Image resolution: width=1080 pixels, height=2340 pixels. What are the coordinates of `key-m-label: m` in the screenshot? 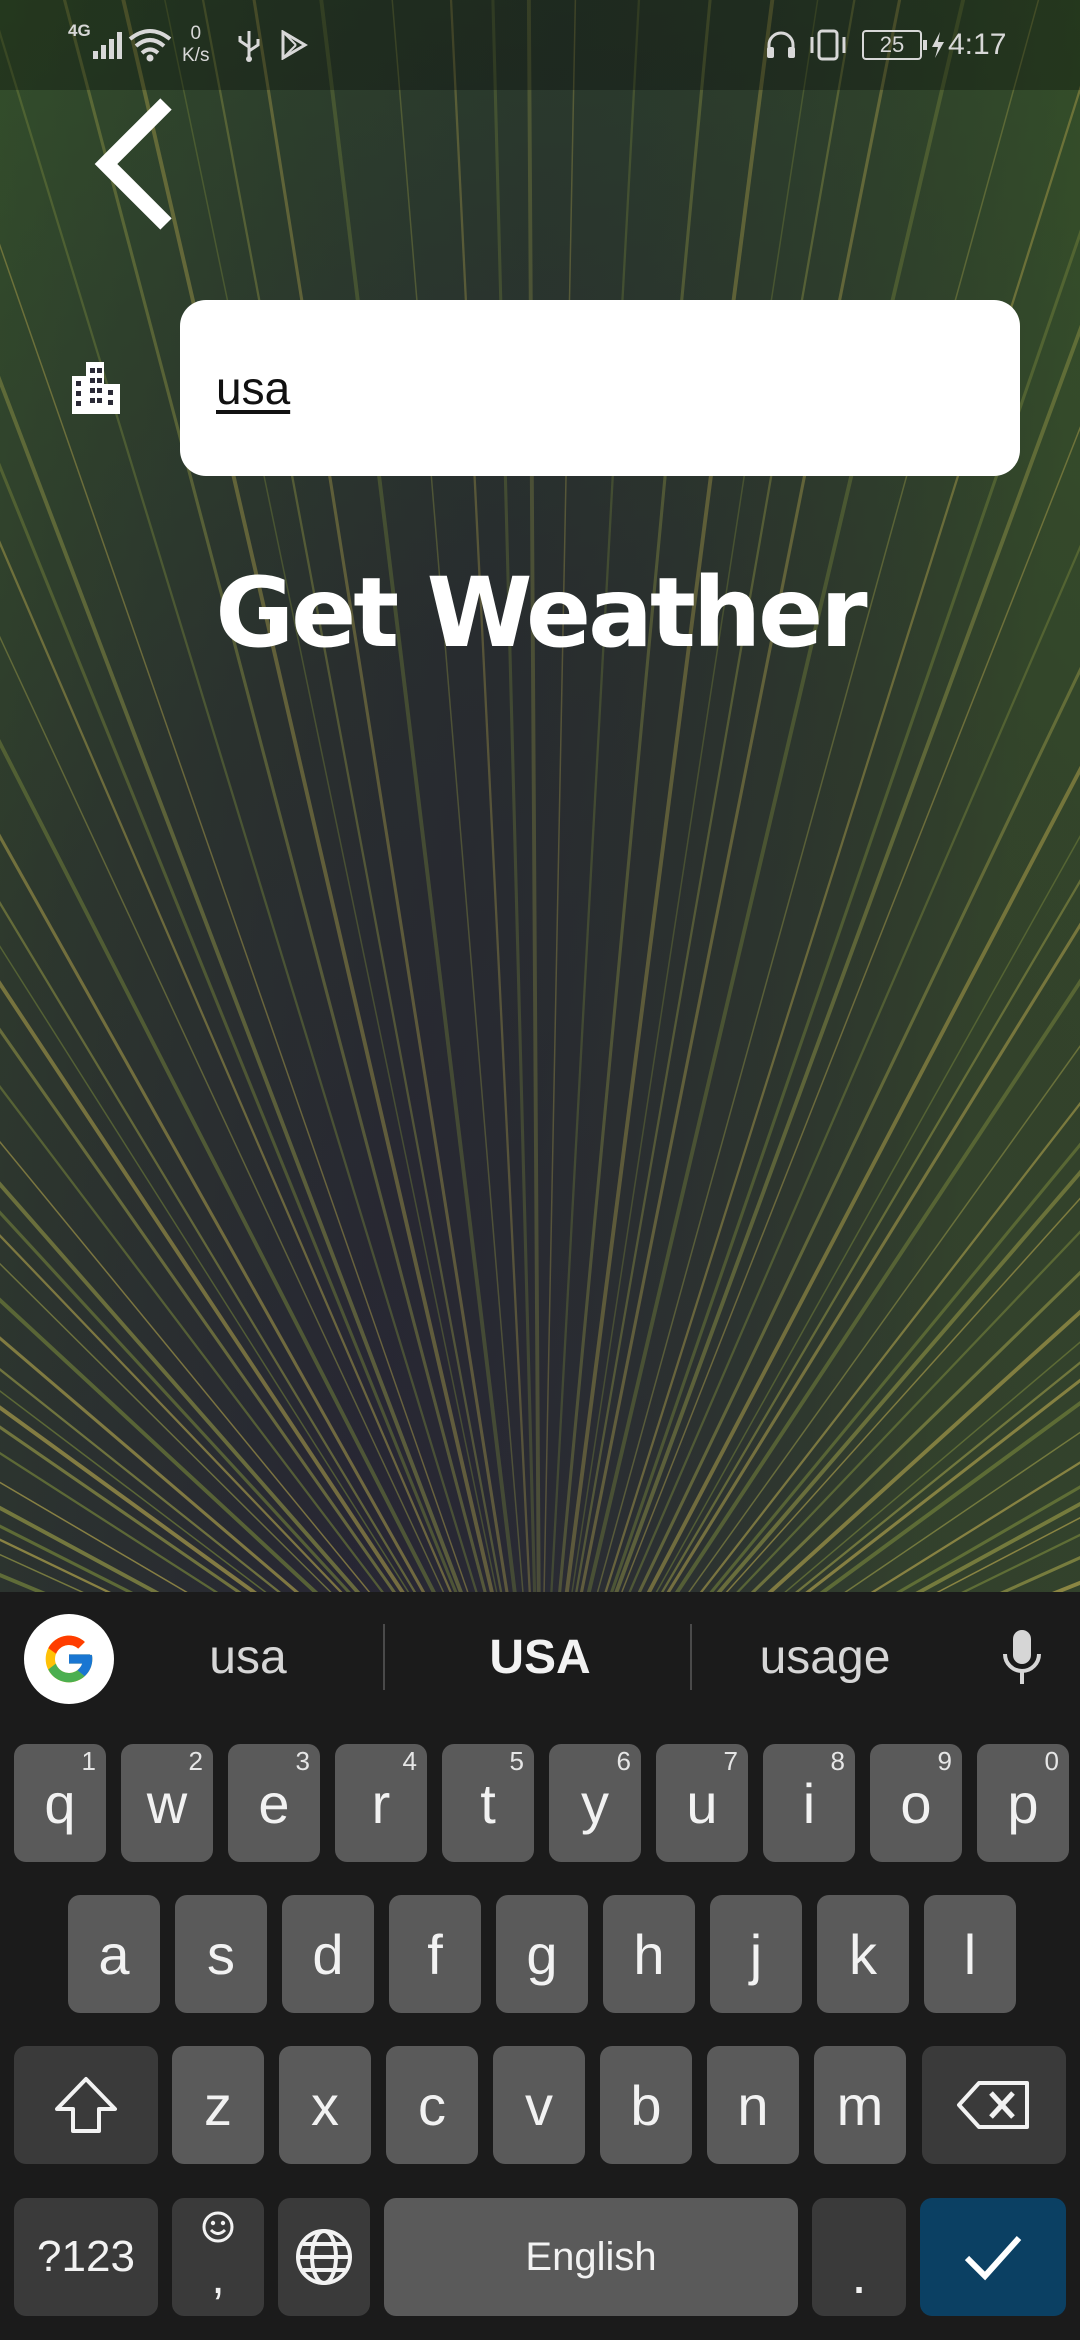 It's located at (860, 2105).